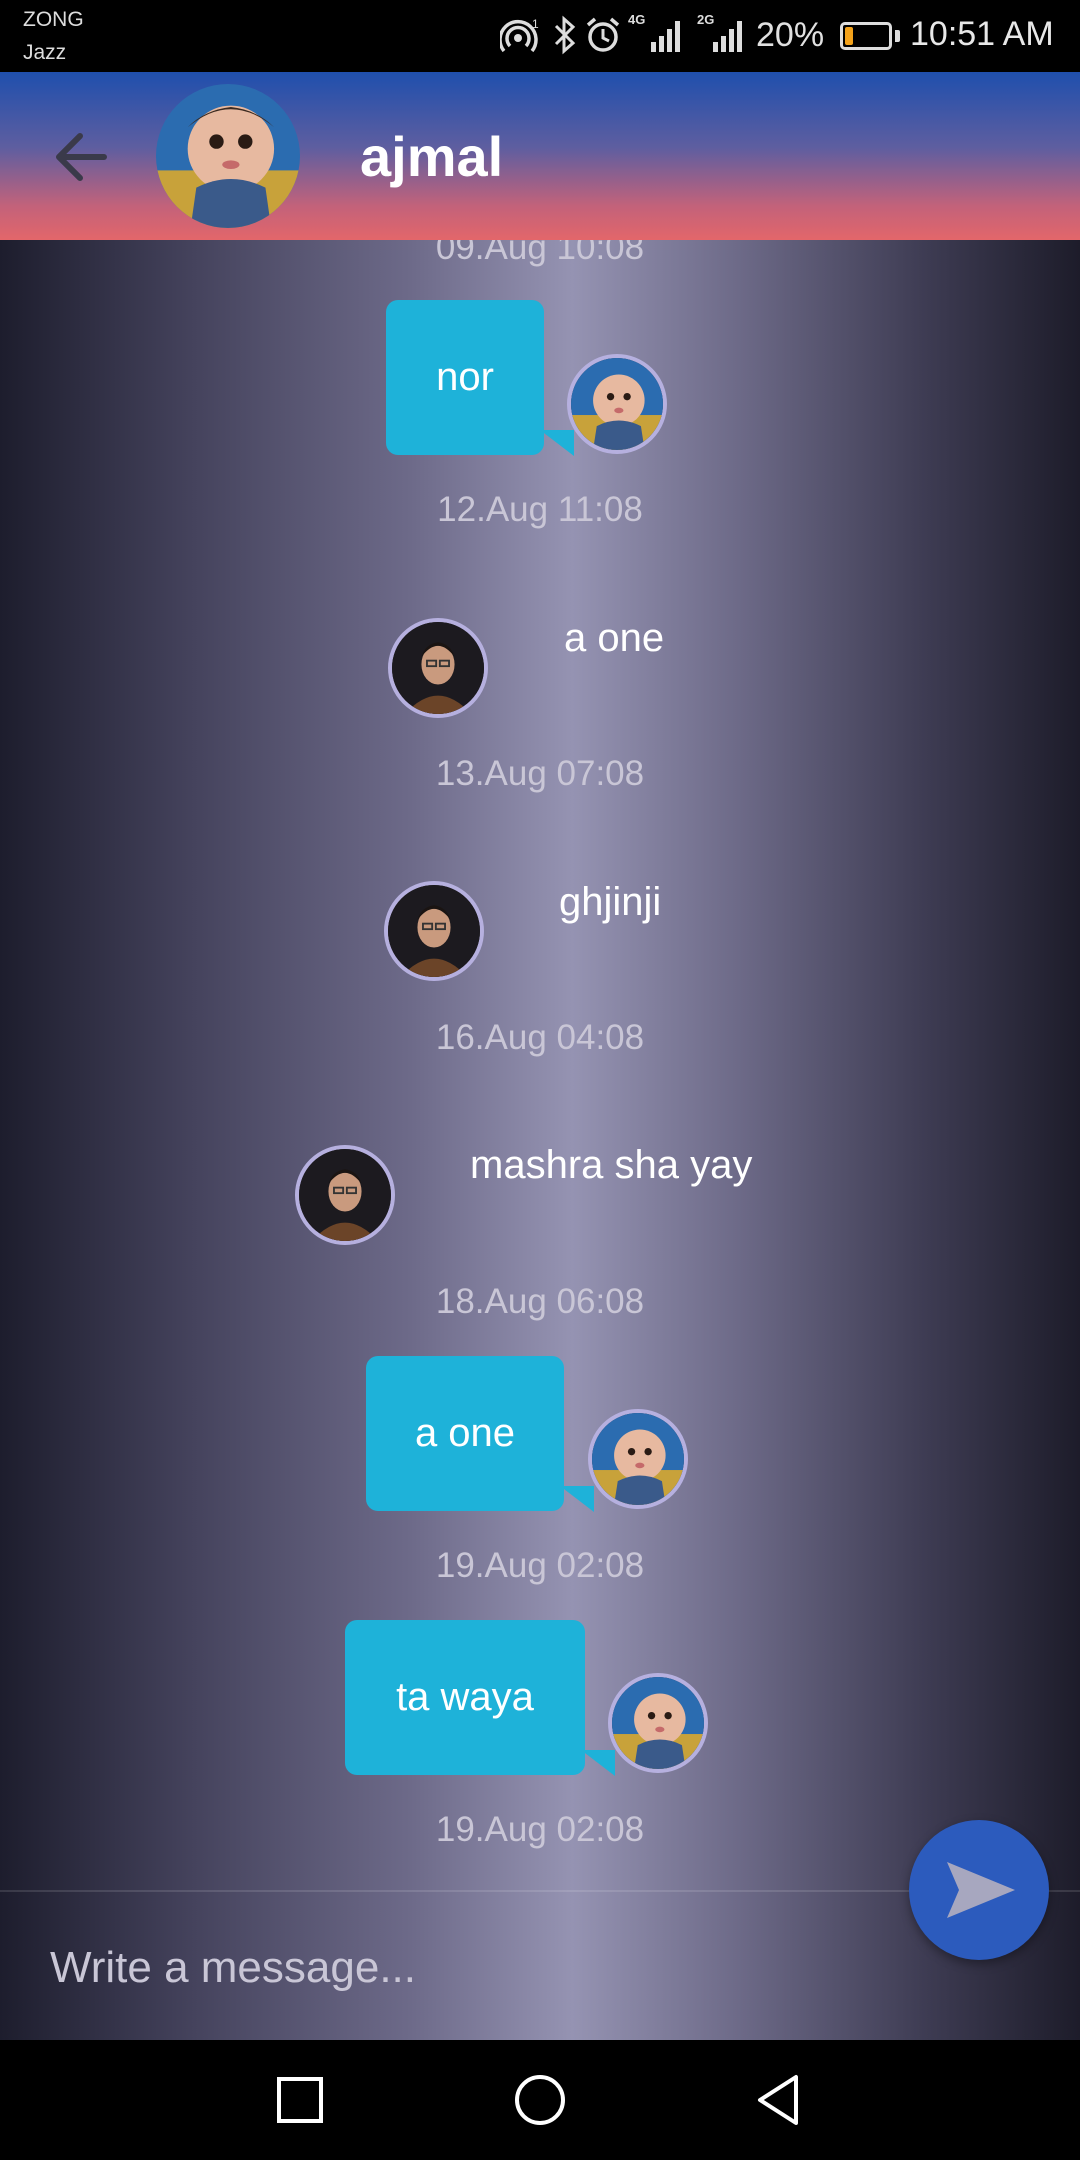 This screenshot has width=1080, height=2160. I want to click on message-bubble: ta waya, so click(465, 1697).